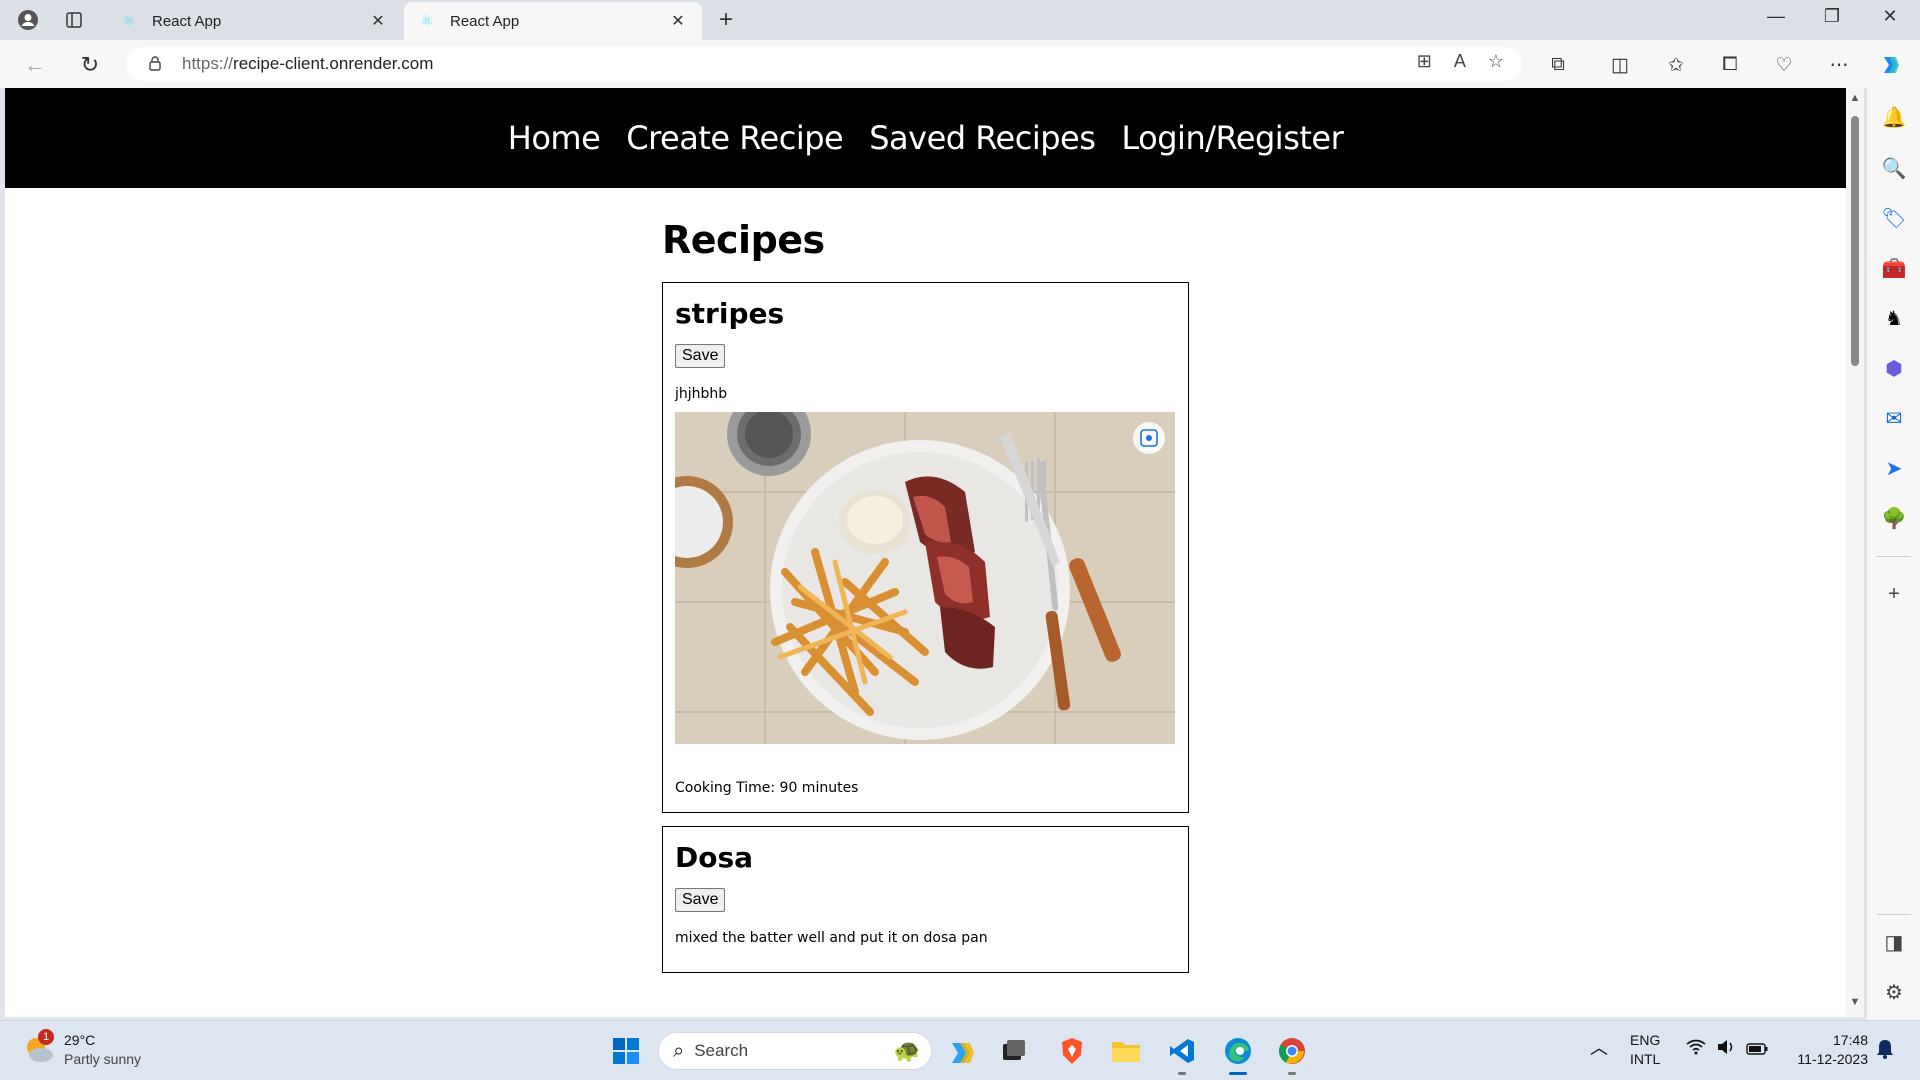  I want to click on tools-icon: 🧰, so click(1894, 268).